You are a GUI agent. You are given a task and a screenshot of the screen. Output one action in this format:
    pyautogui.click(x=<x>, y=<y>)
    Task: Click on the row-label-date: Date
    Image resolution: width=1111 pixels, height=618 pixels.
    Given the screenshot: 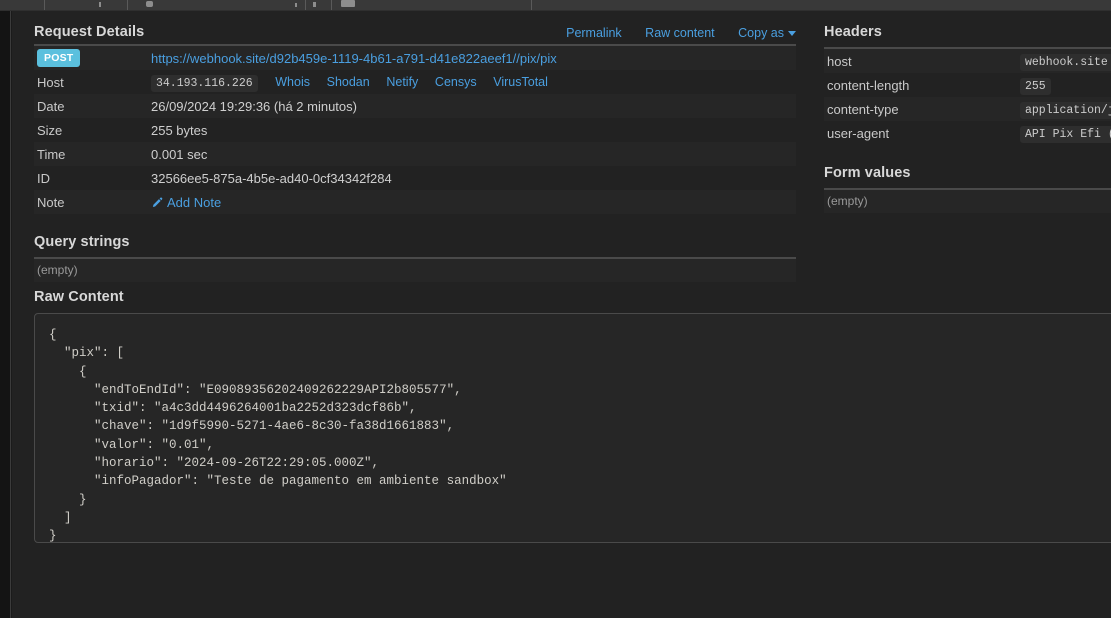 What is the action you would take?
    pyautogui.click(x=51, y=106)
    